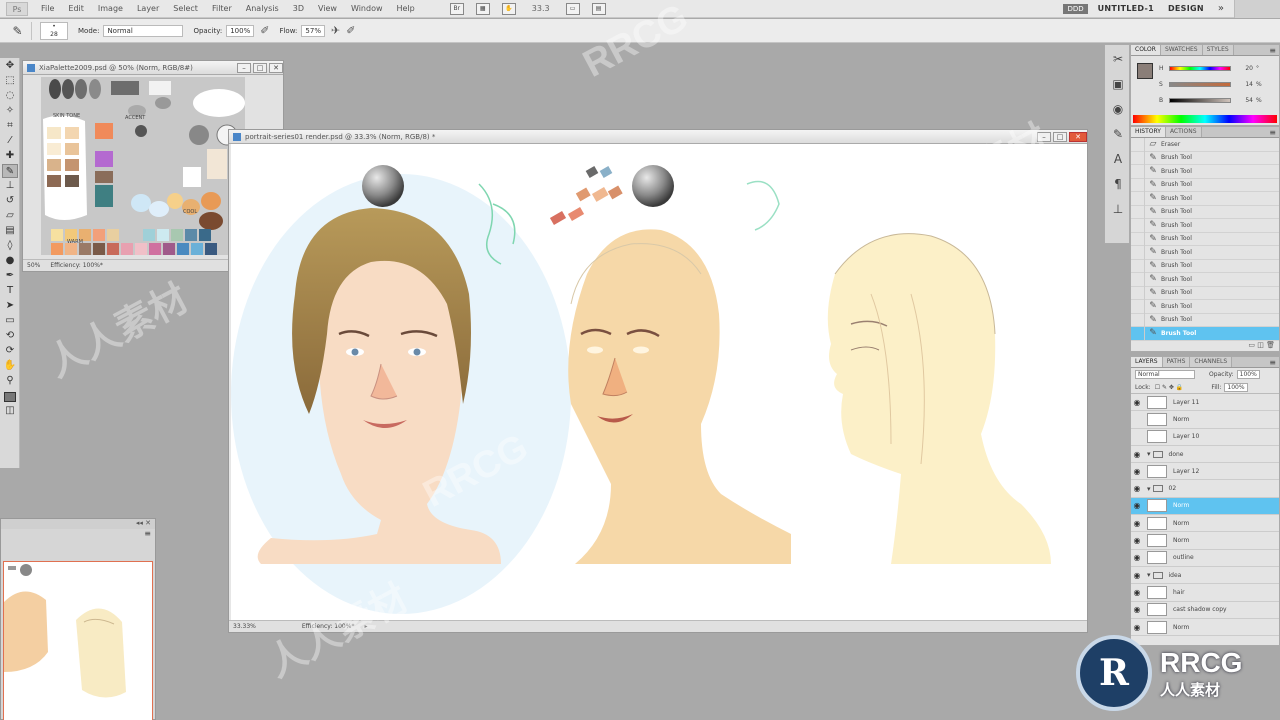  What do you see at coordinates (18, 30) in the screenshot?
I see `brush-tool-preset-icon: ✎` at bounding box center [18, 30].